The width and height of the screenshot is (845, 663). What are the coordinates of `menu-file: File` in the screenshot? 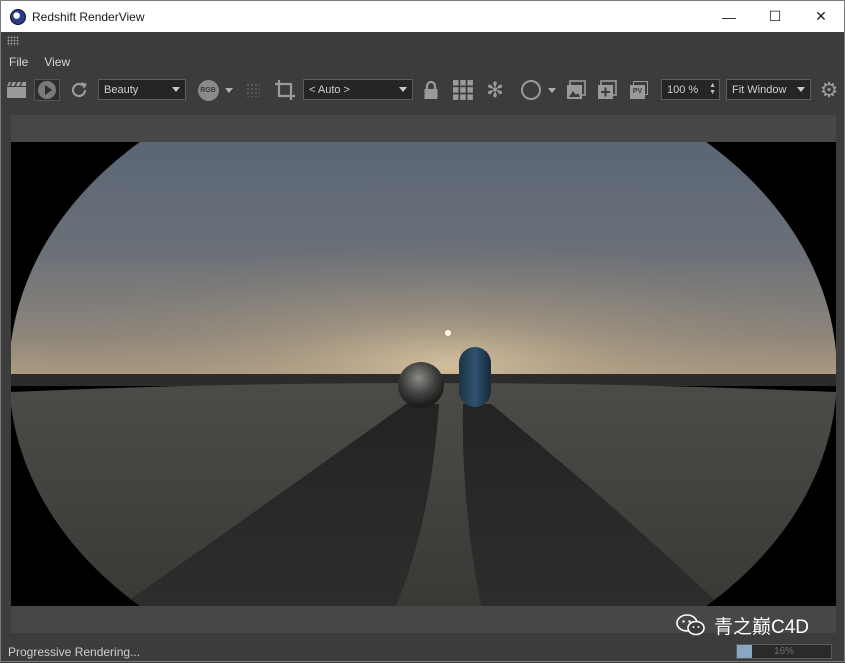 It's located at (18, 62).